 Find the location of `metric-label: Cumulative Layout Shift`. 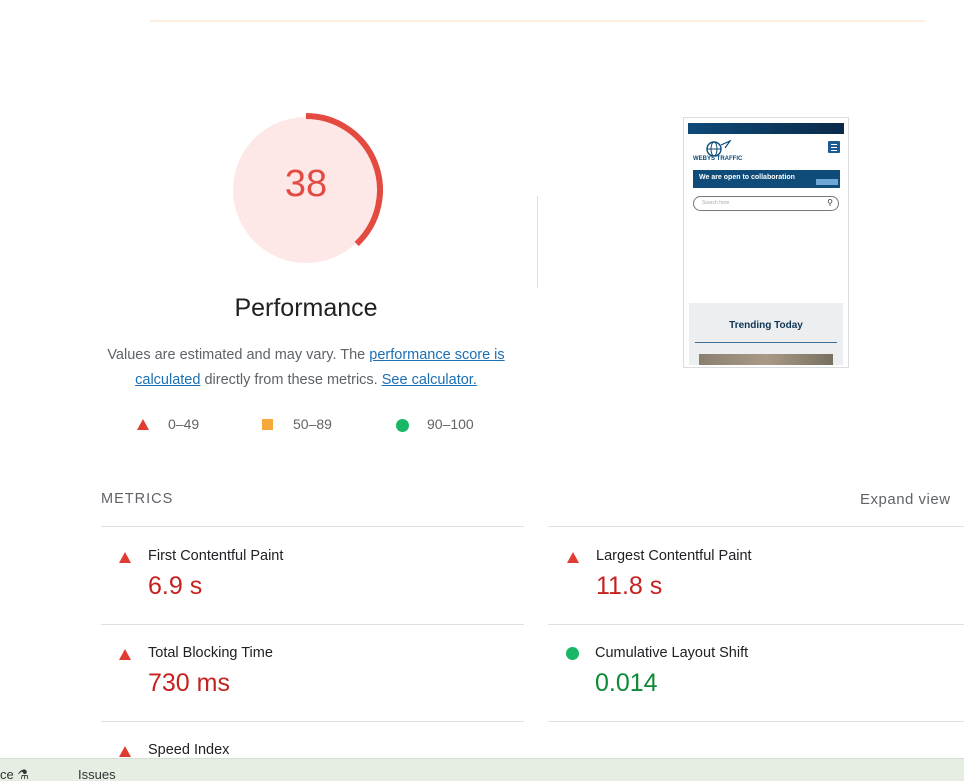

metric-label: Cumulative Layout Shift is located at coordinates (672, 653).